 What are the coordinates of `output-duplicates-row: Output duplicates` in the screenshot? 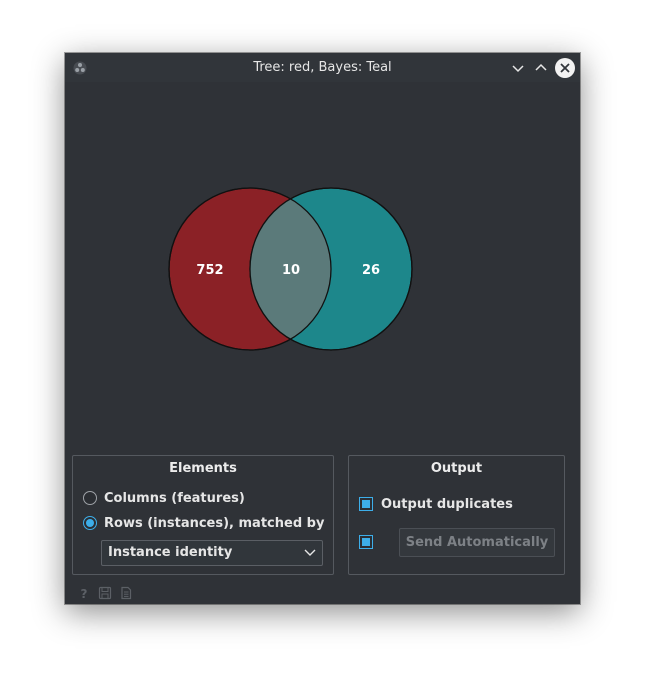 It's located at (436, 504).